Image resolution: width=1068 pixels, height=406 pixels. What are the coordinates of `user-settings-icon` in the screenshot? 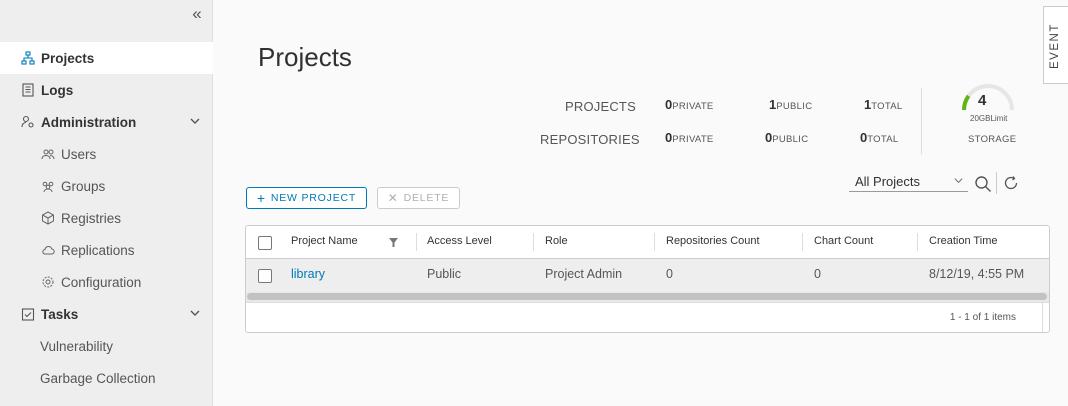 It's located at (28, 122).